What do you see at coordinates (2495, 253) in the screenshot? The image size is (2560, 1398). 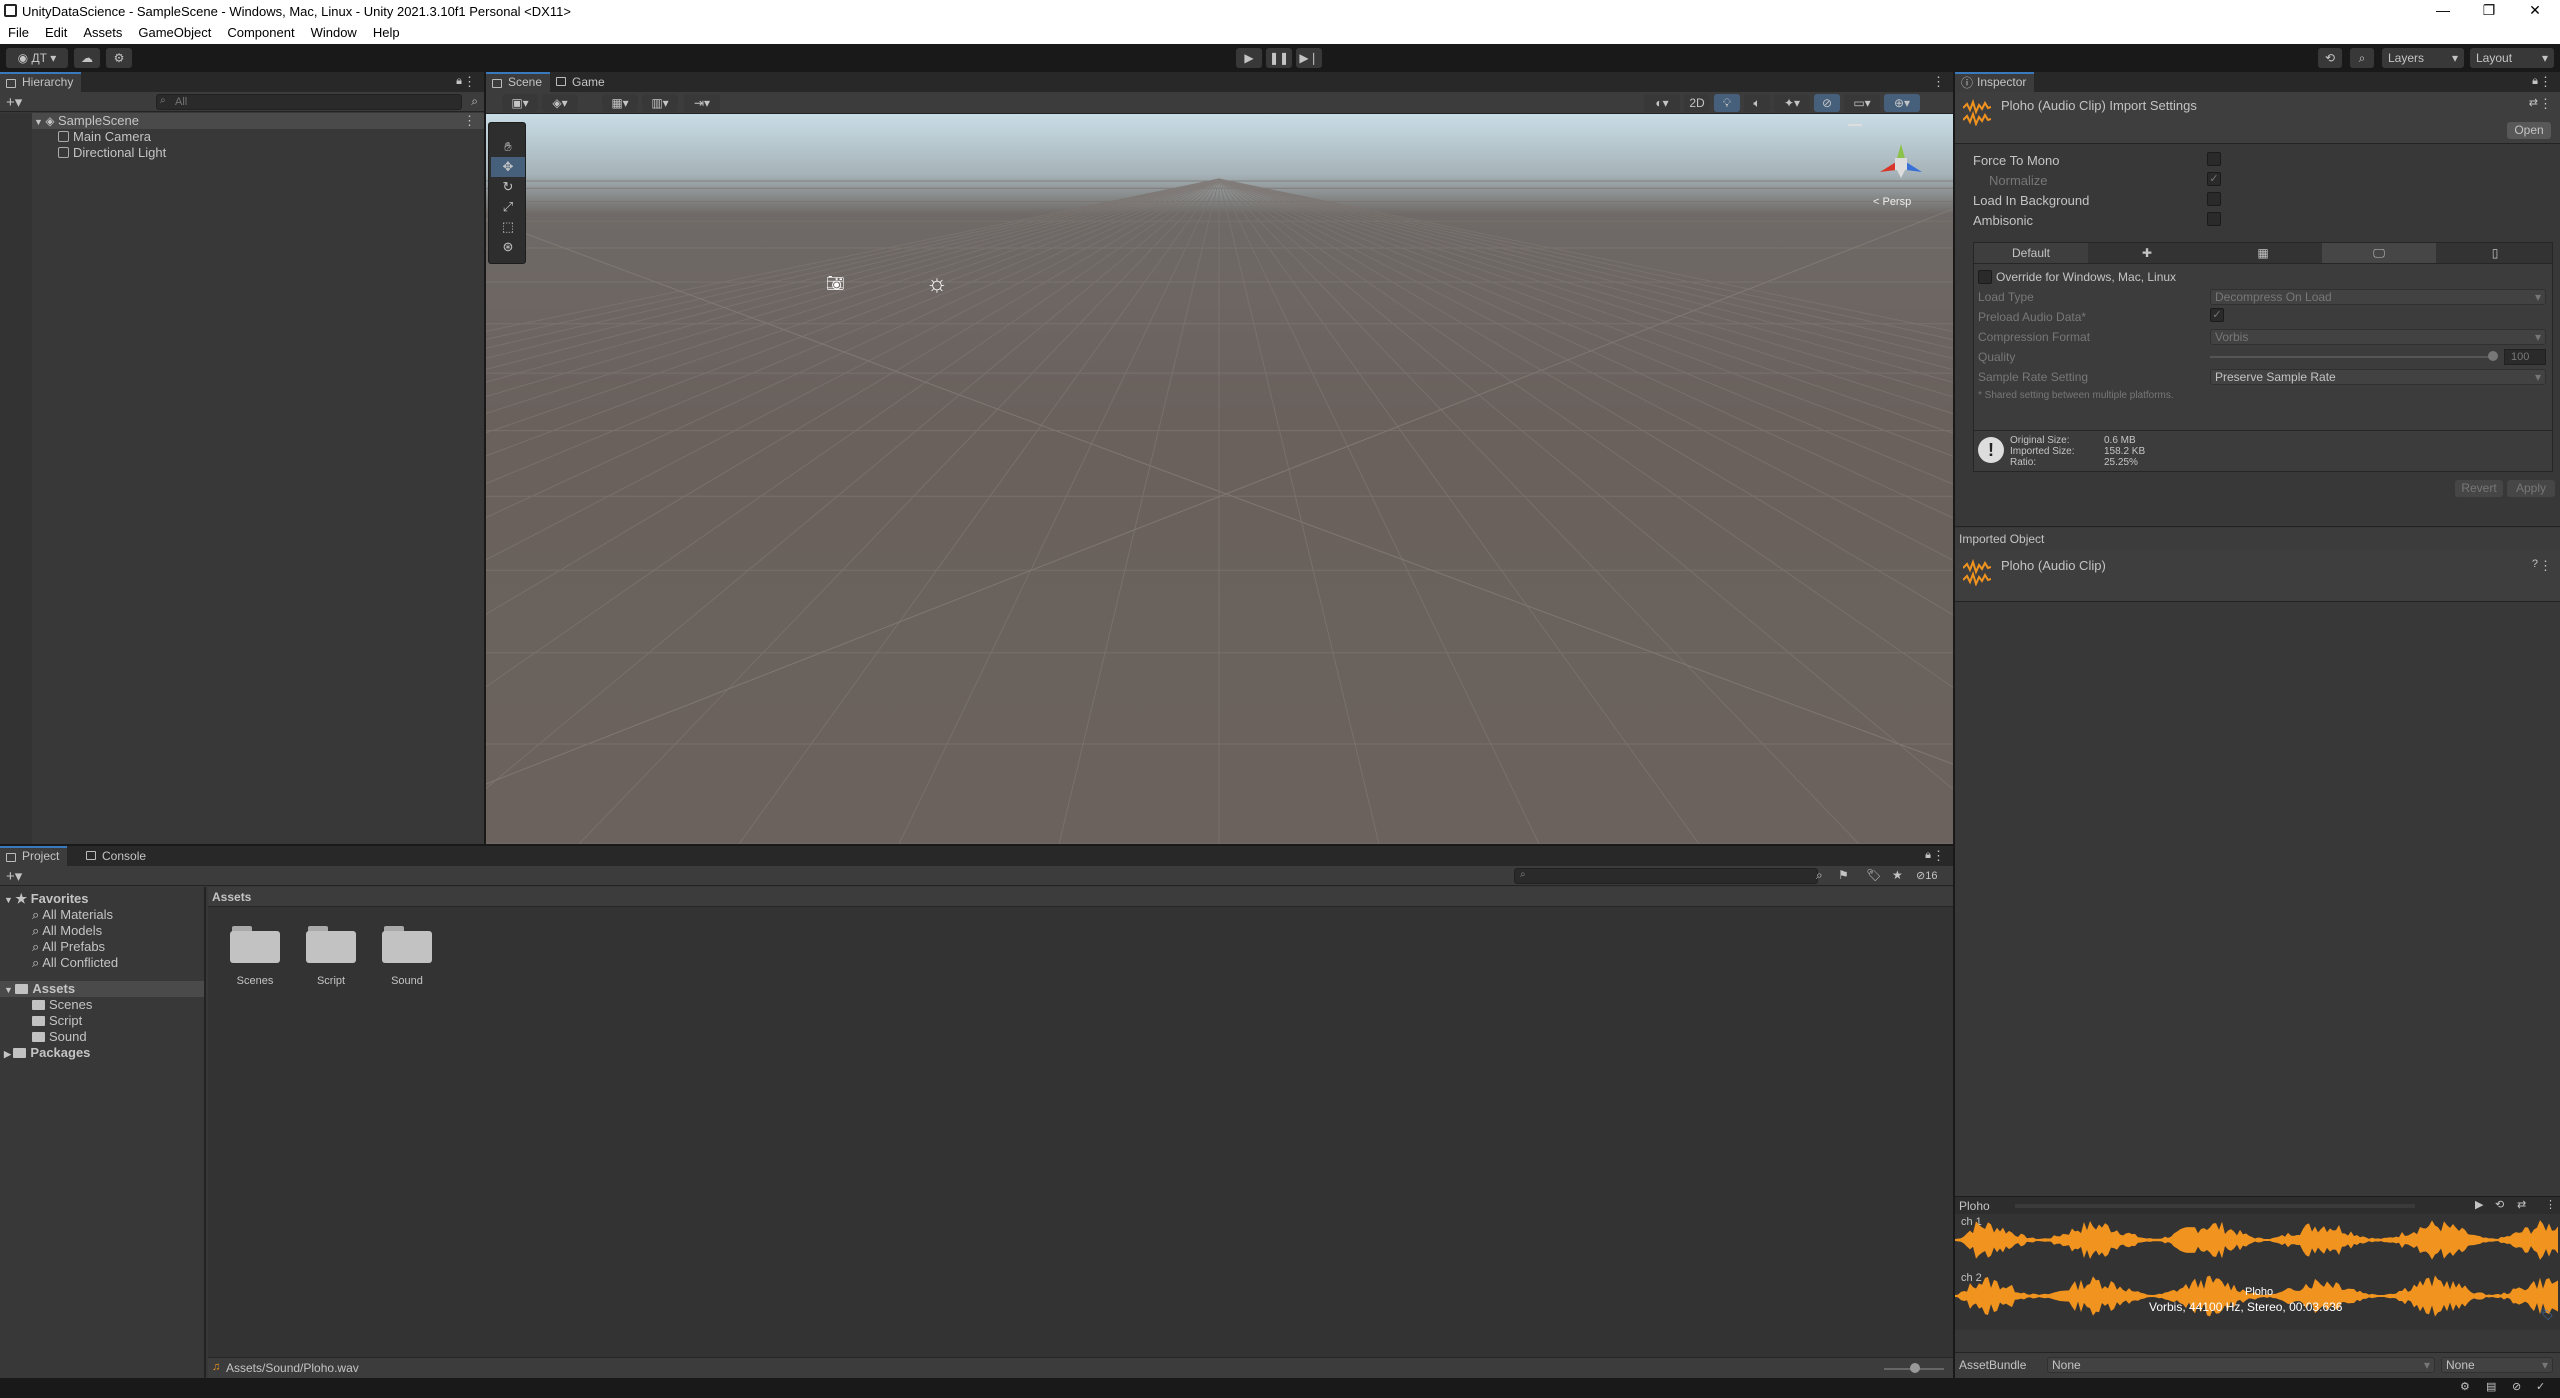 I see `platform-tab-ios: ▯` at bounding box center [2495, 253].